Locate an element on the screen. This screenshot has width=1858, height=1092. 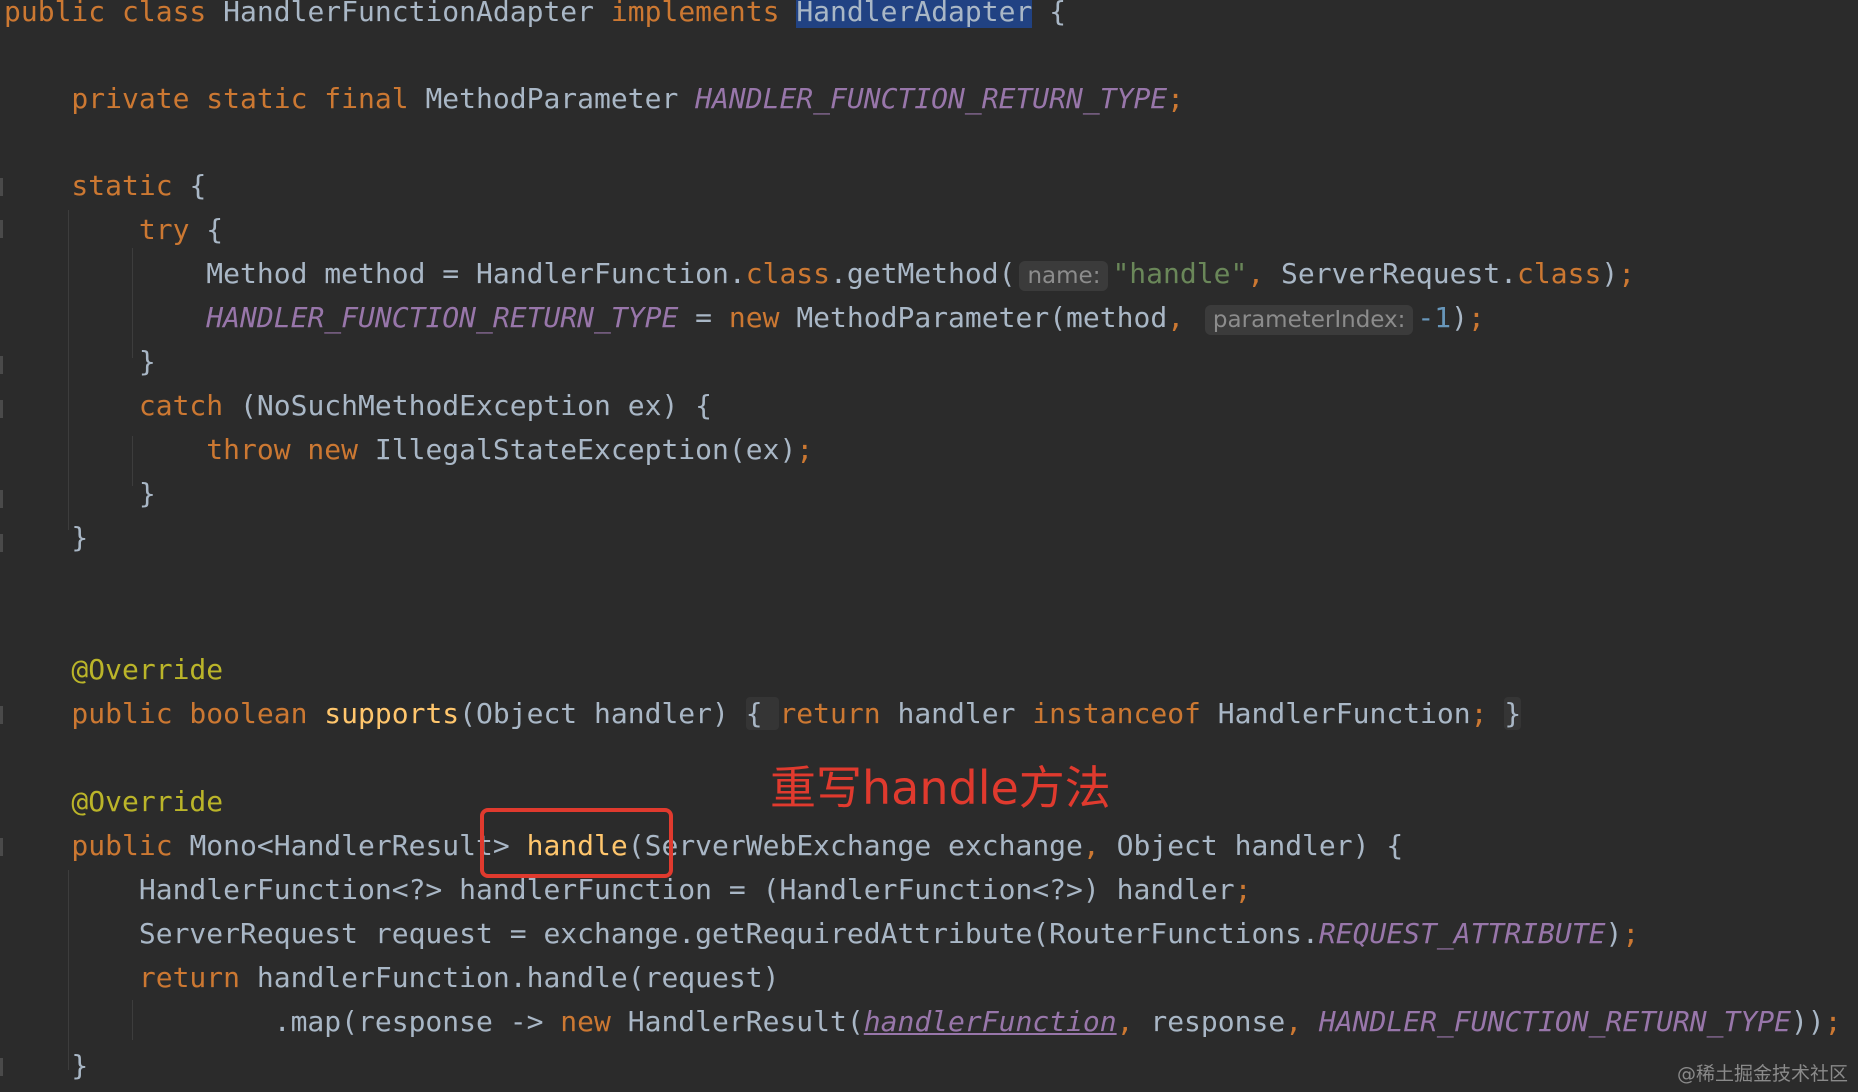
code-token: static is located at coordinates (97, 185).